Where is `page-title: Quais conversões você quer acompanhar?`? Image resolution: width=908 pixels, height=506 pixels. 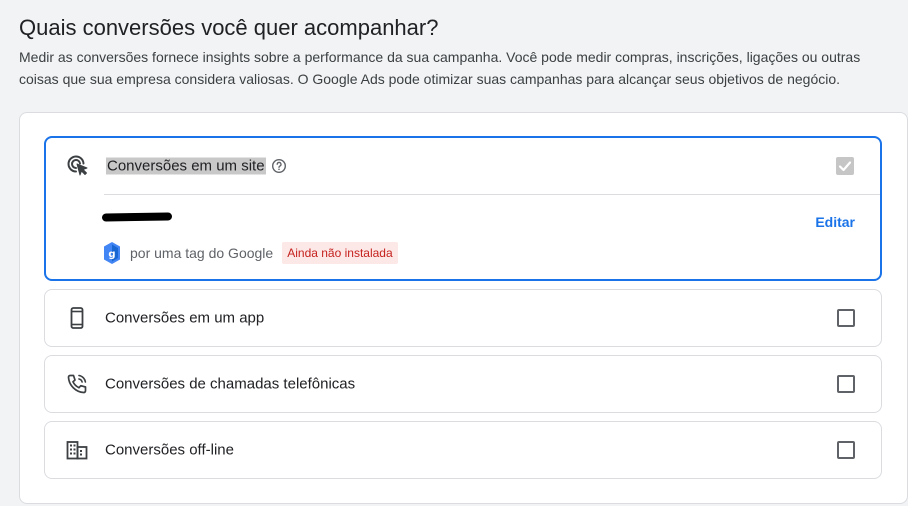 page-title: Quais conversões você quer acompanhar? is located at coordinates (229, 27).